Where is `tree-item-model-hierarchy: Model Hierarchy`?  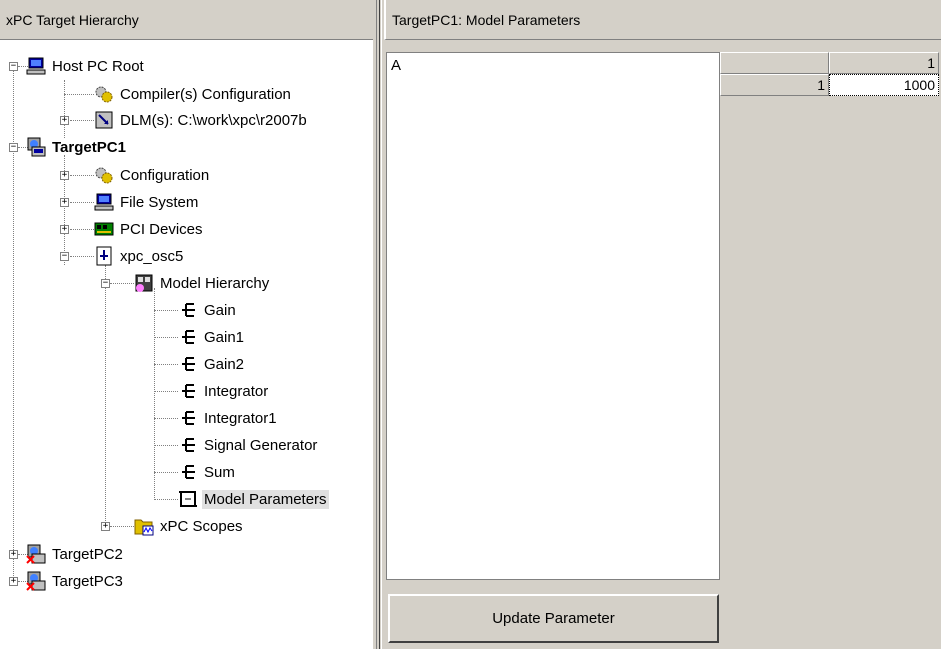 tree-item-model-hierarchy: Model Hierarchy is located at coordinates (202, 283).